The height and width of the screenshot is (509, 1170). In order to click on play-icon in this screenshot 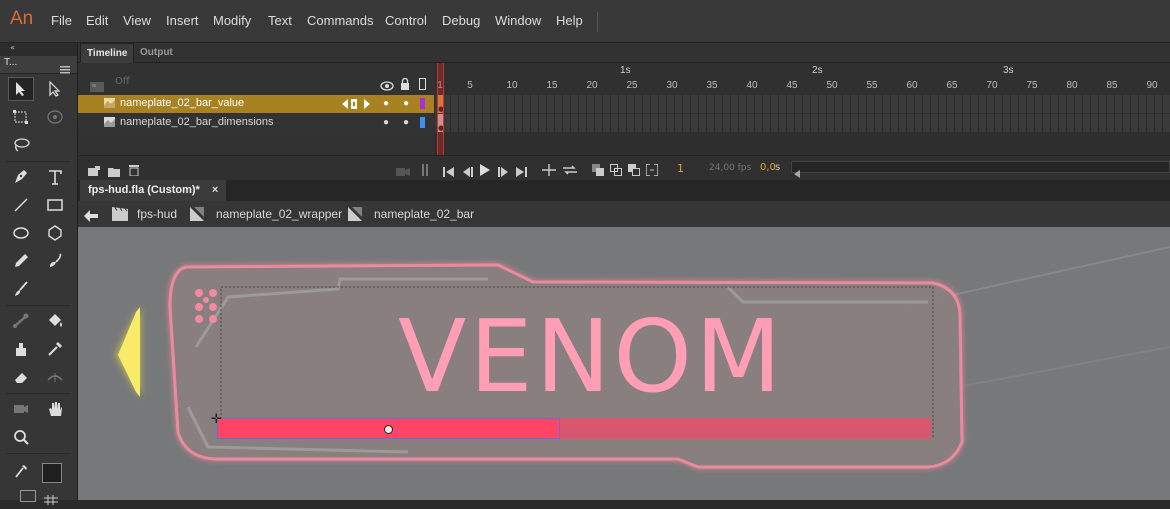, I will do `click(485, 170)`.